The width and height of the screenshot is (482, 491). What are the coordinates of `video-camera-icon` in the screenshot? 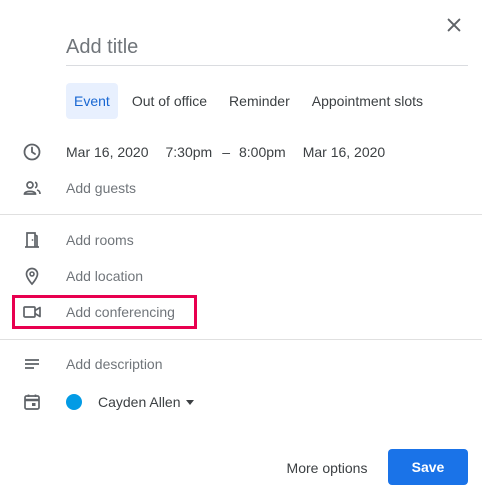 It's located at (32, 312).